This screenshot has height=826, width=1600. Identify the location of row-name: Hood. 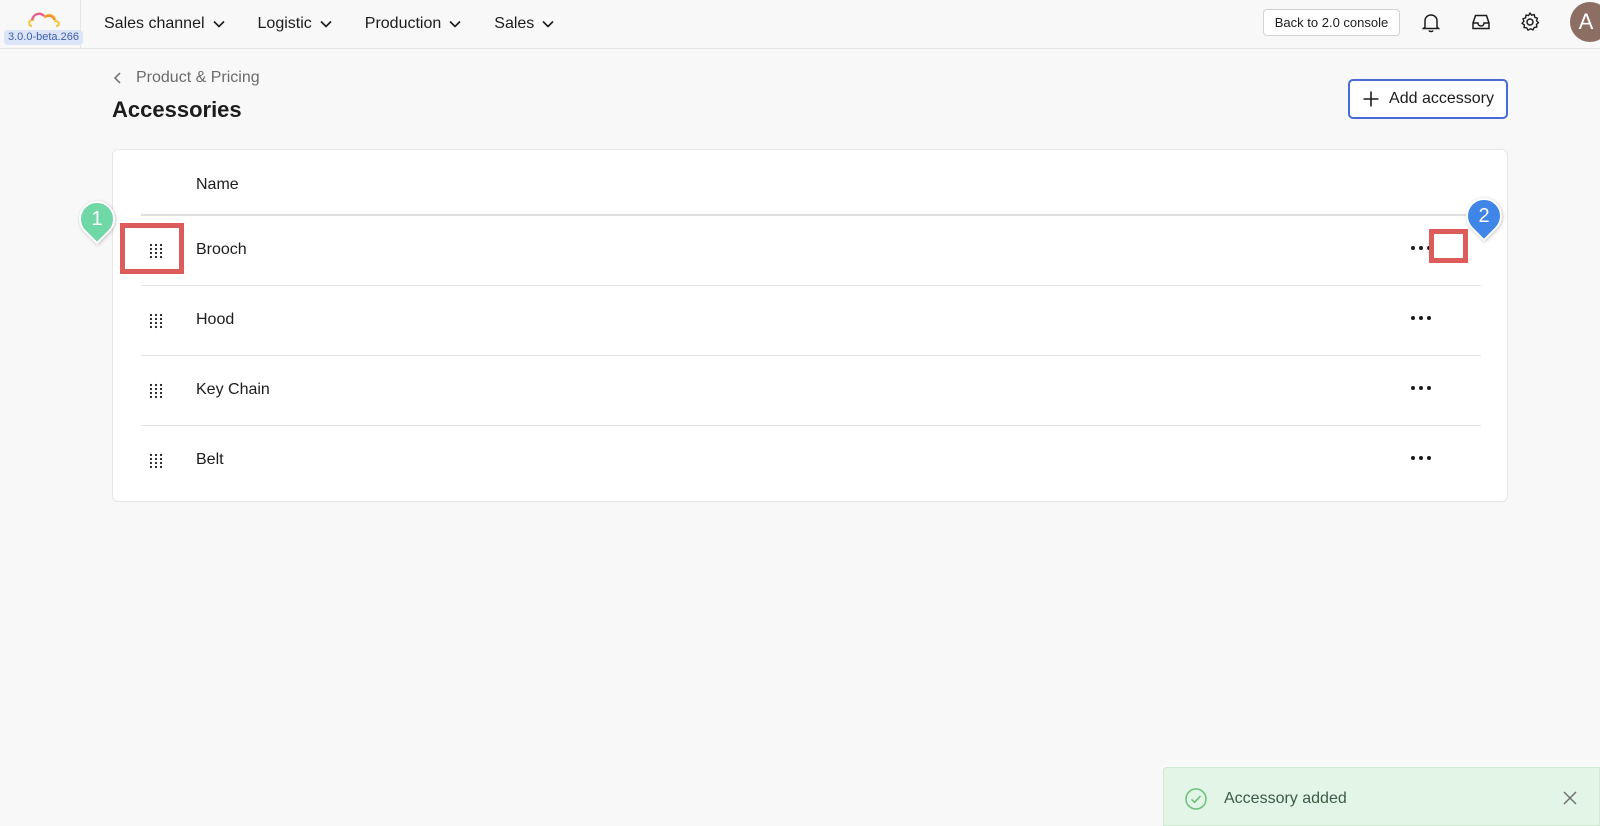
(215, 319).